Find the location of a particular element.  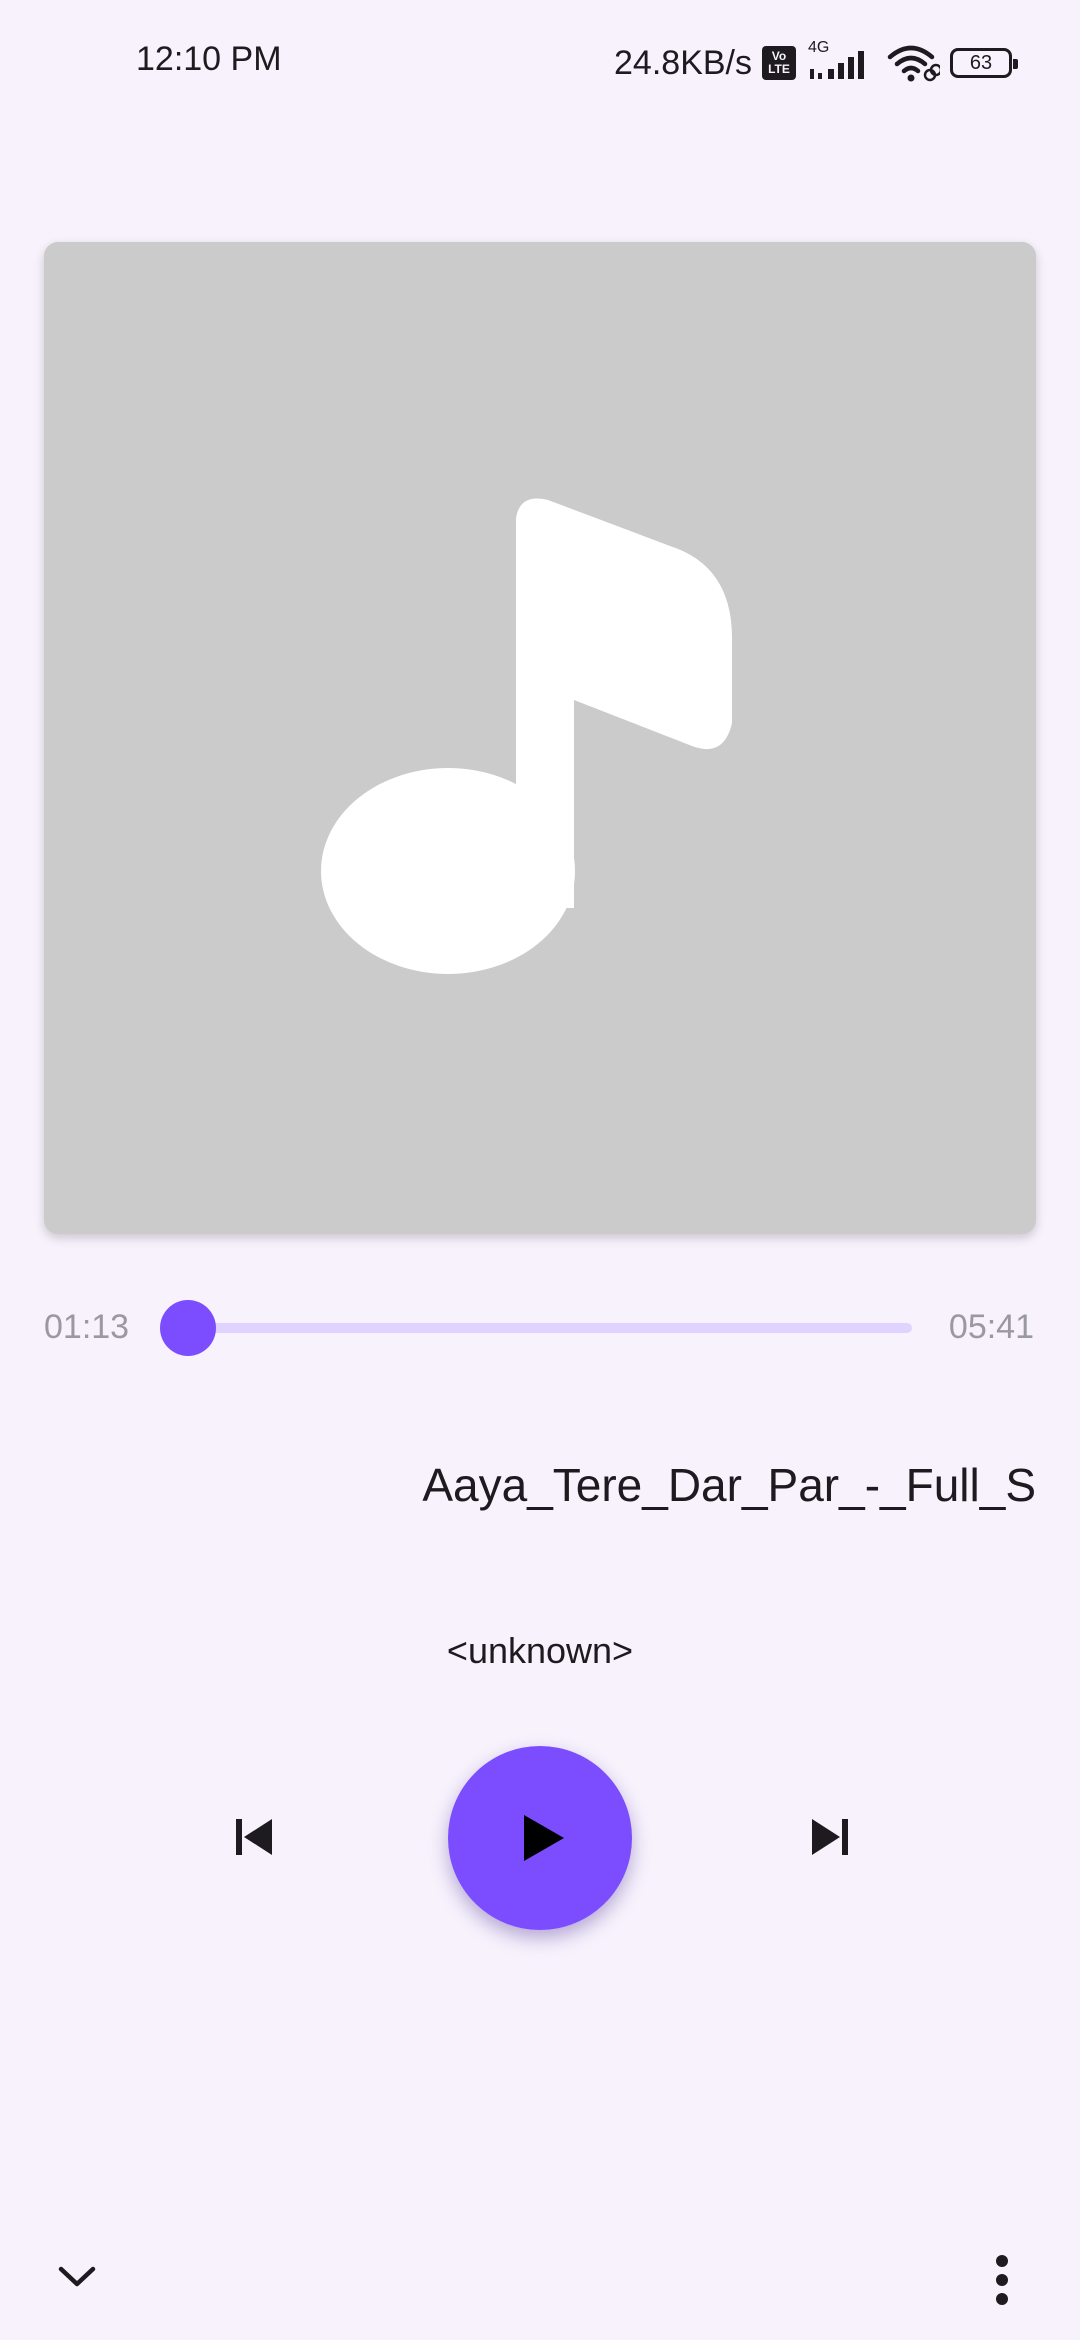

network-speed: 24.8KB/s is located at coordinates (683, 62).